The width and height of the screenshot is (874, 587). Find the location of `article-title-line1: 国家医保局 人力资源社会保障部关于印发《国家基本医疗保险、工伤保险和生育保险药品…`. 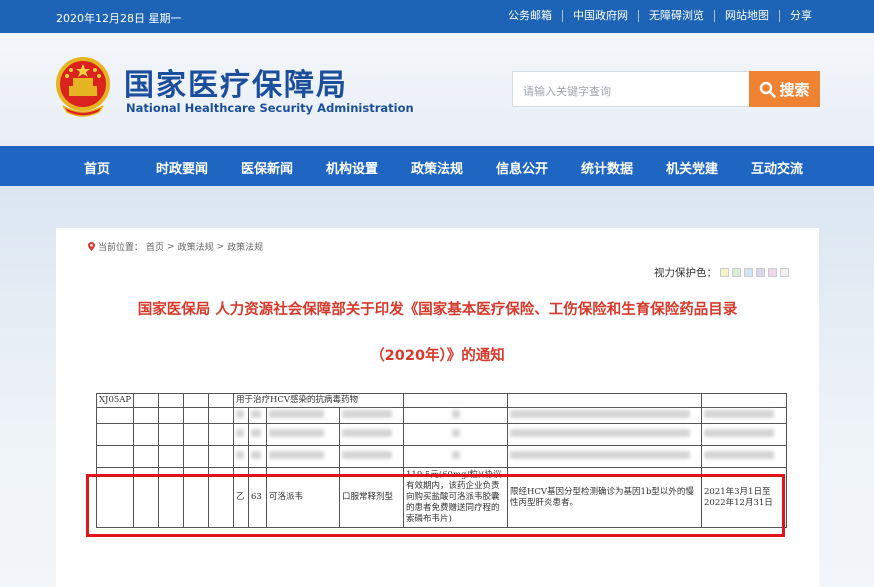

article-title-line1: 国家医保局 人力资源社会保障部关于印发《国家基本医疗保险、工伤保险和生育保险药品… is located at coordinates (437, 310).